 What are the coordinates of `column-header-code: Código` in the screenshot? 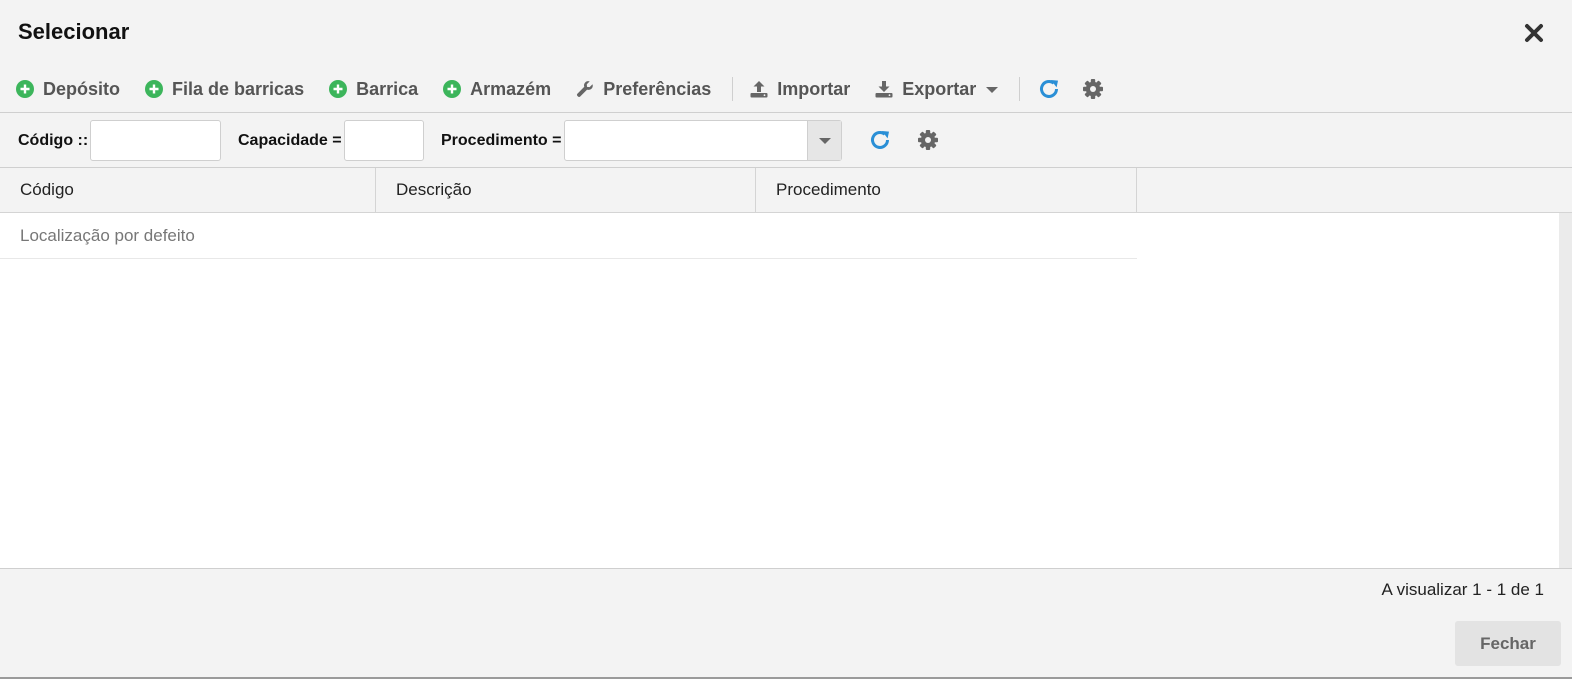 It's located at (188, 190).